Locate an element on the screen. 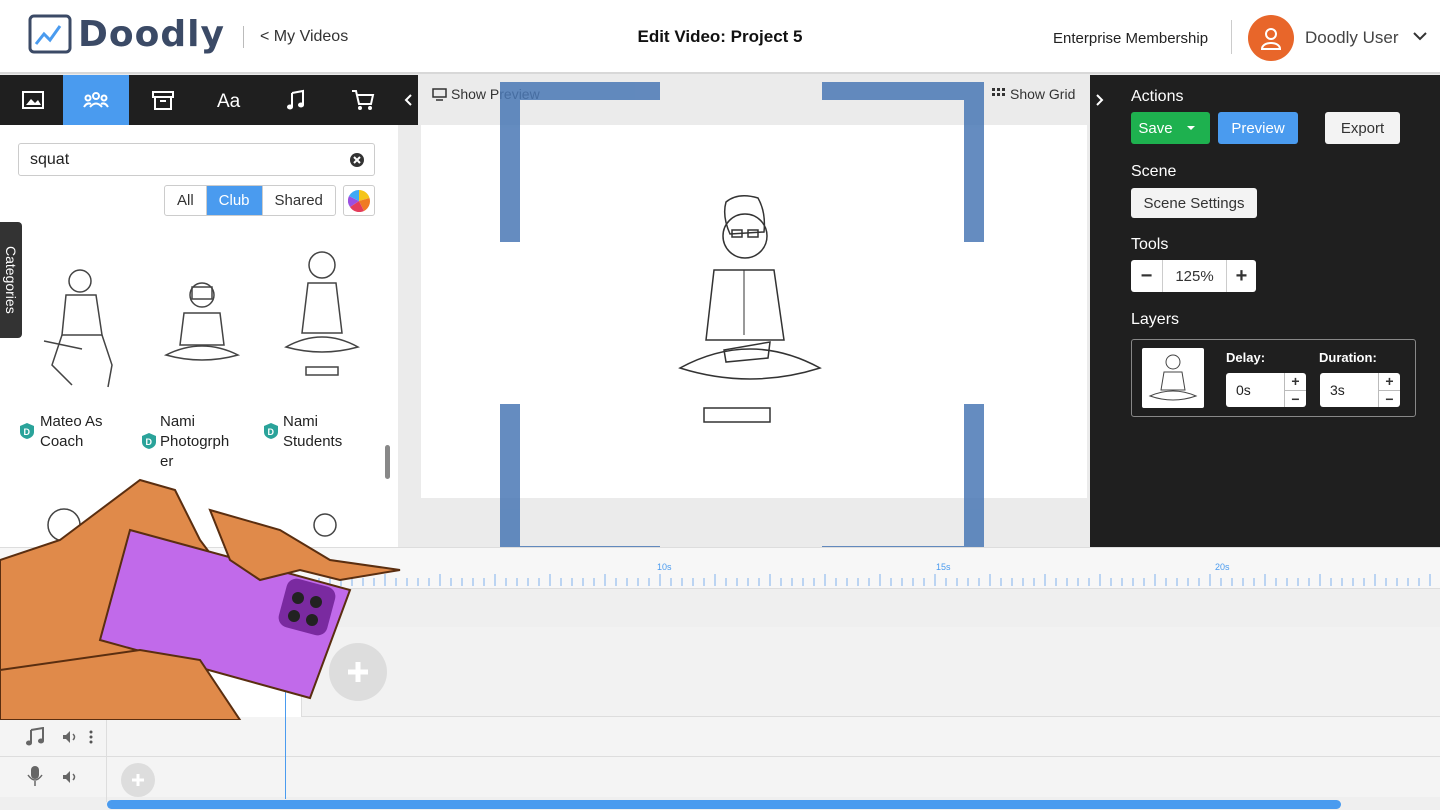  chevron-right-icon is located at coordinates (1100, 100).